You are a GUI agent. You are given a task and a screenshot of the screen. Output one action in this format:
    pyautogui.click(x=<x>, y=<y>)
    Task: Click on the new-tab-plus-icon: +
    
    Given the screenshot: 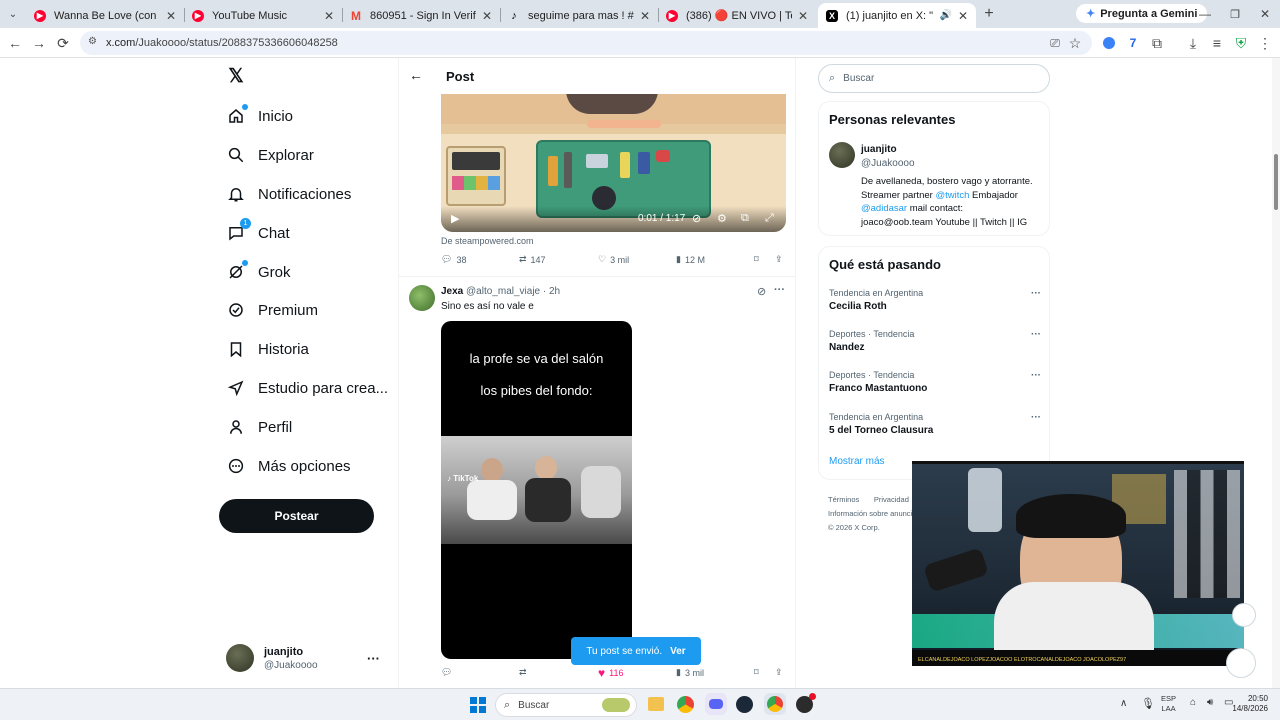 What is the action you would take?
    pyautogui.click(x=989, y=14)
    